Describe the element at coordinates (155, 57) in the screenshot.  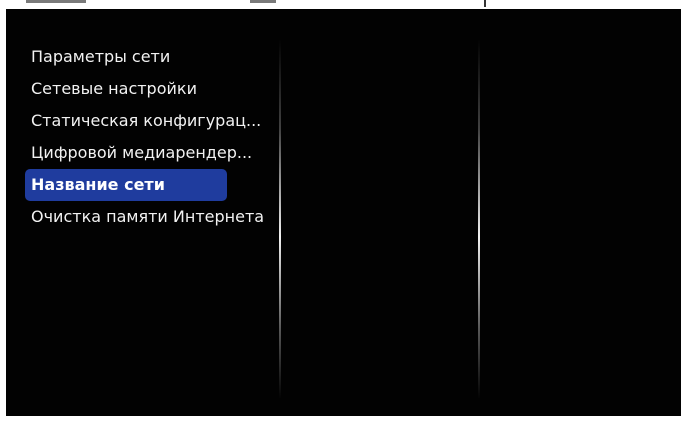
I see `menu-item-network-parameters: Параметры сети` at that location.